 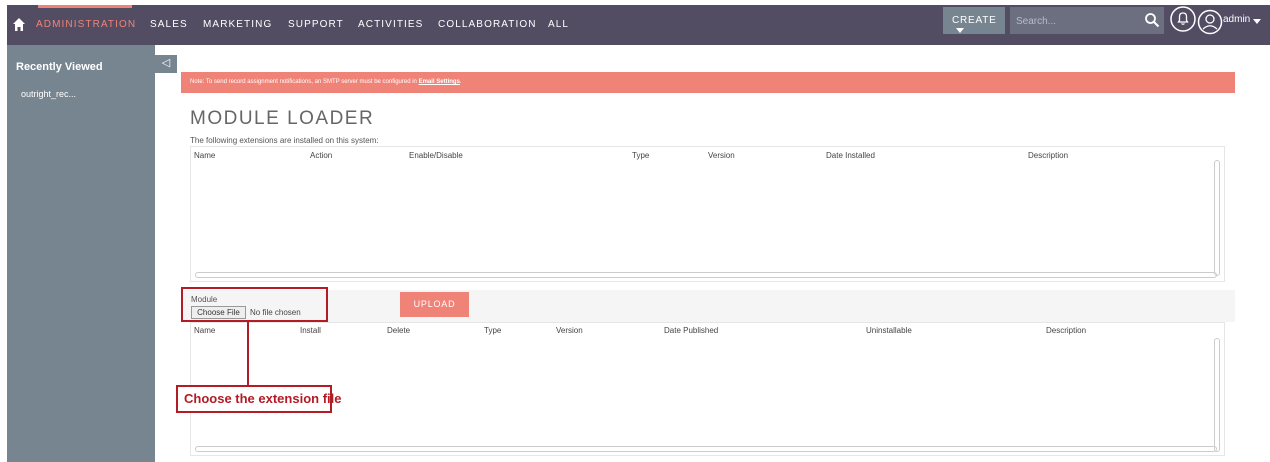 I want to click on column-header: Action, so click(x=321, y=155).